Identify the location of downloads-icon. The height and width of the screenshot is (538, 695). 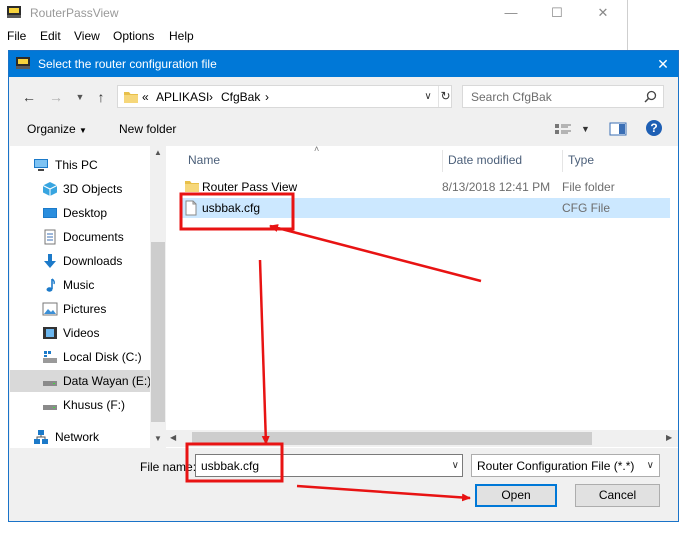
(50, 261).